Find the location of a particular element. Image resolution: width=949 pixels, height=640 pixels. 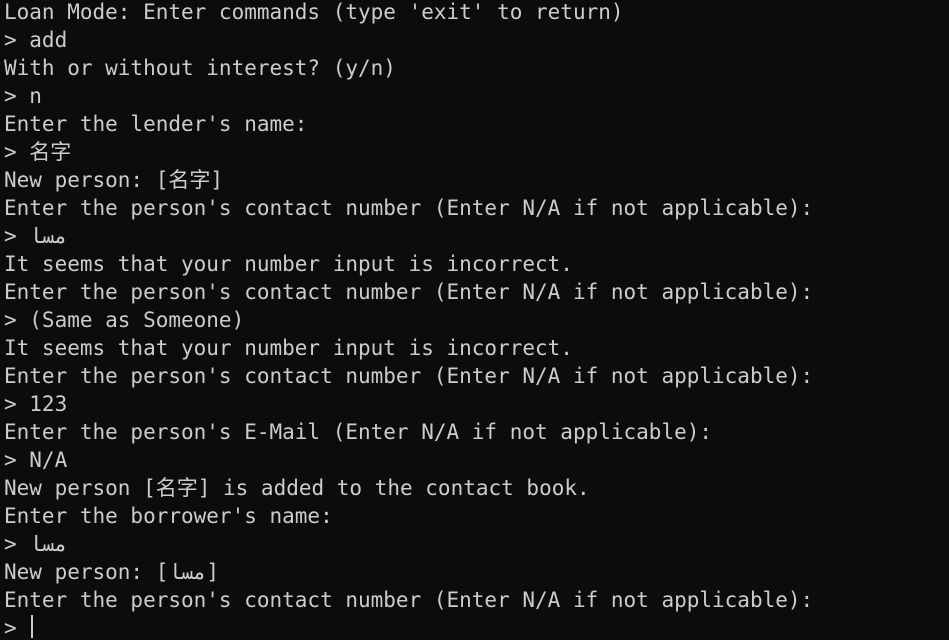

terminal-line: > N/A is located at coordinates (36, 460).